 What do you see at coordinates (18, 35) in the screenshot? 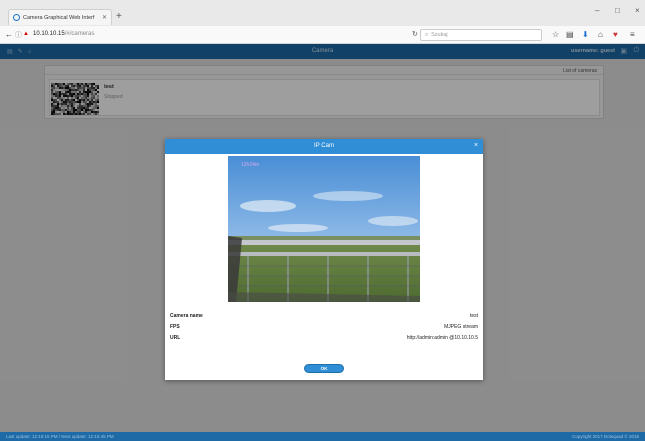
I see `info-icon: ⓘ` at bounding box center [18, 35].